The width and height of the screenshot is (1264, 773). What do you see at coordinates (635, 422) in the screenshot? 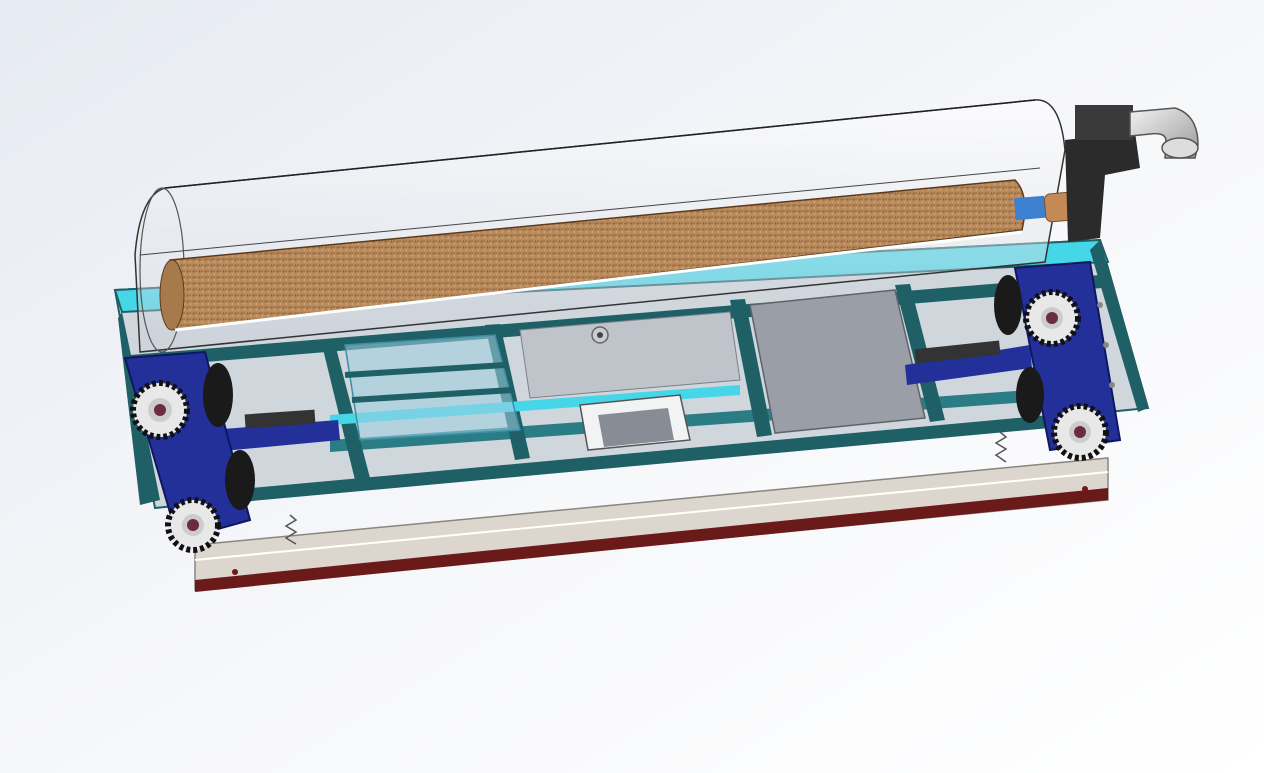
I see `control-box` at bounding box center [635, 422].